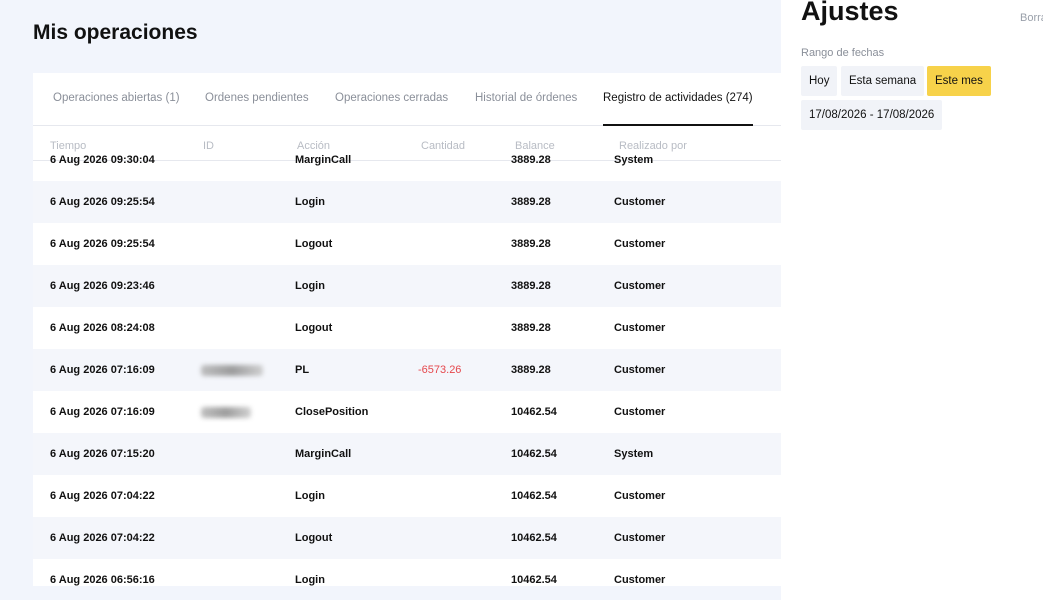 This screenshot has height=600, width=1043. I want to click on chip-this-month: Este mes, so click(959, 81).